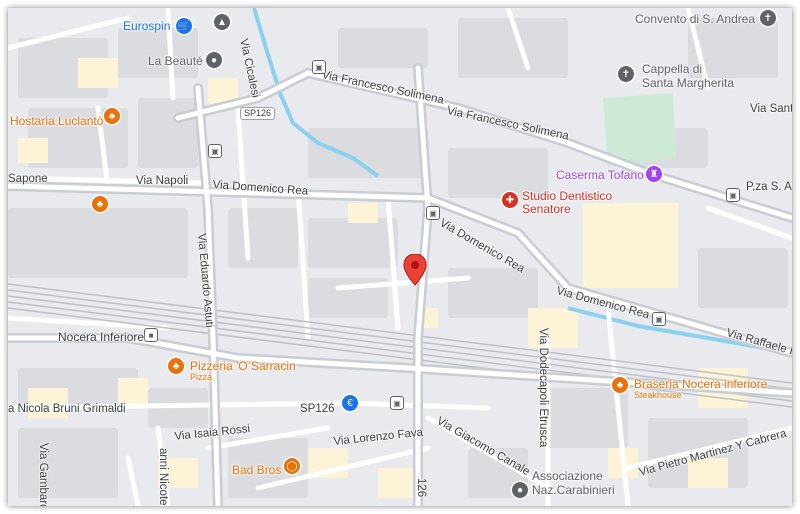 The width and height of the screenshot is (800, 514). I want to click on poi-associazione-line2: Naz.Carabinieri, so click(573, 490).